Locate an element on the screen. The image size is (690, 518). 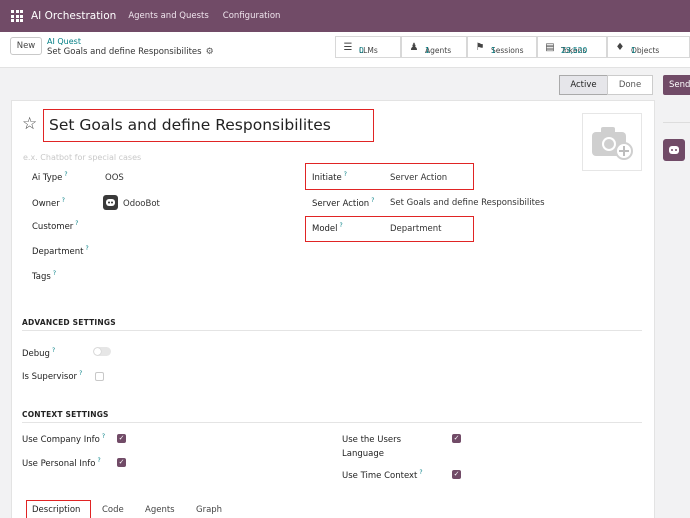
use-users-language-label: Use the Users Language is located at coordinates (372, 447).